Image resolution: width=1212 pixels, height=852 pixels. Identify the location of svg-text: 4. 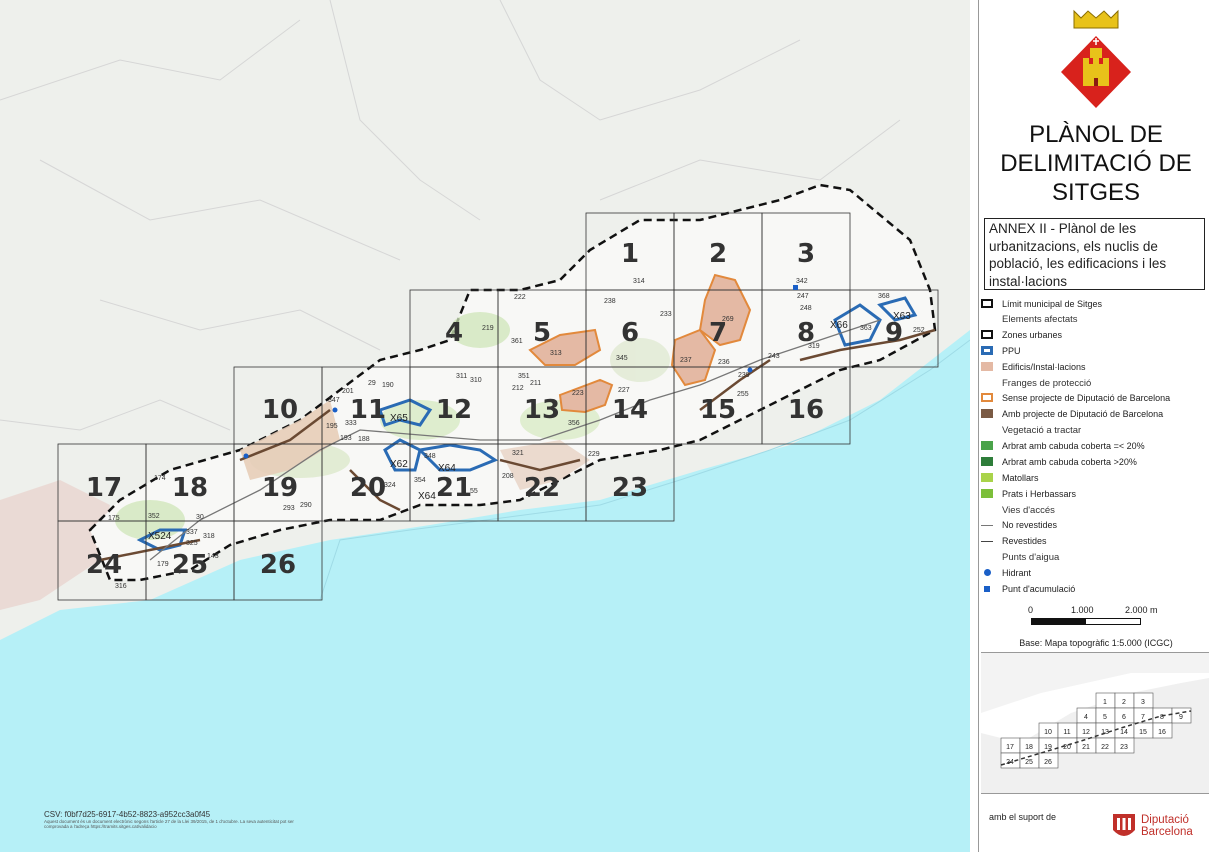
(1086, 717).